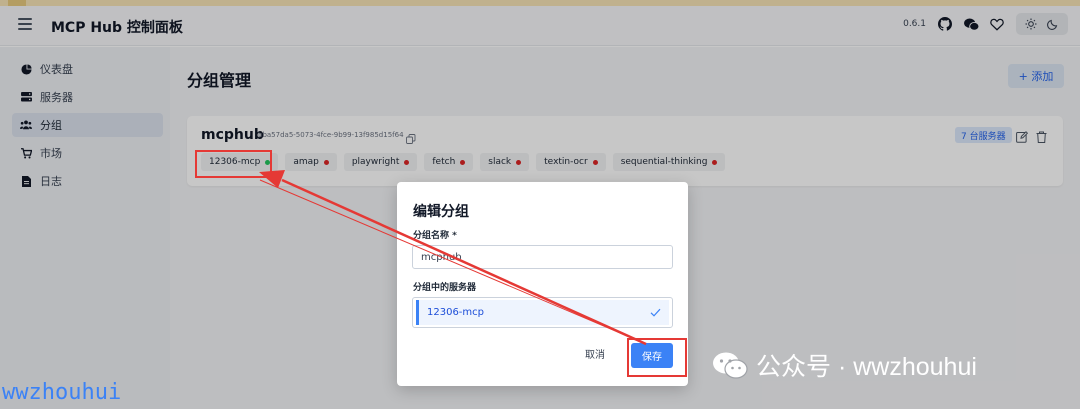 The image size is (1080, 409). I want to click on wechat-logo-icon, so click(730, 365).